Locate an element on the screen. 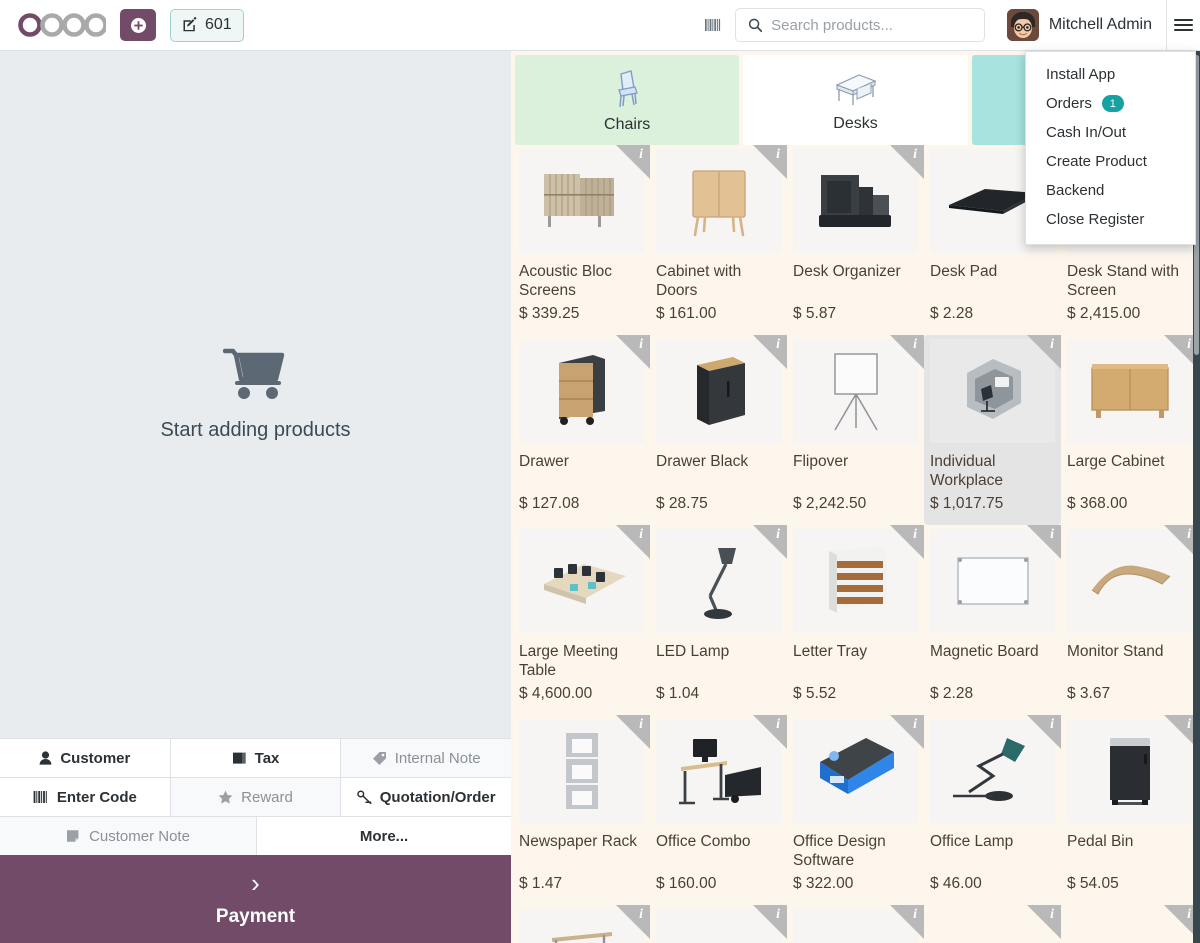 The width and height of the screenshot is (1200, 943). order-number-button: 601 is located at coordinates (207, 25).